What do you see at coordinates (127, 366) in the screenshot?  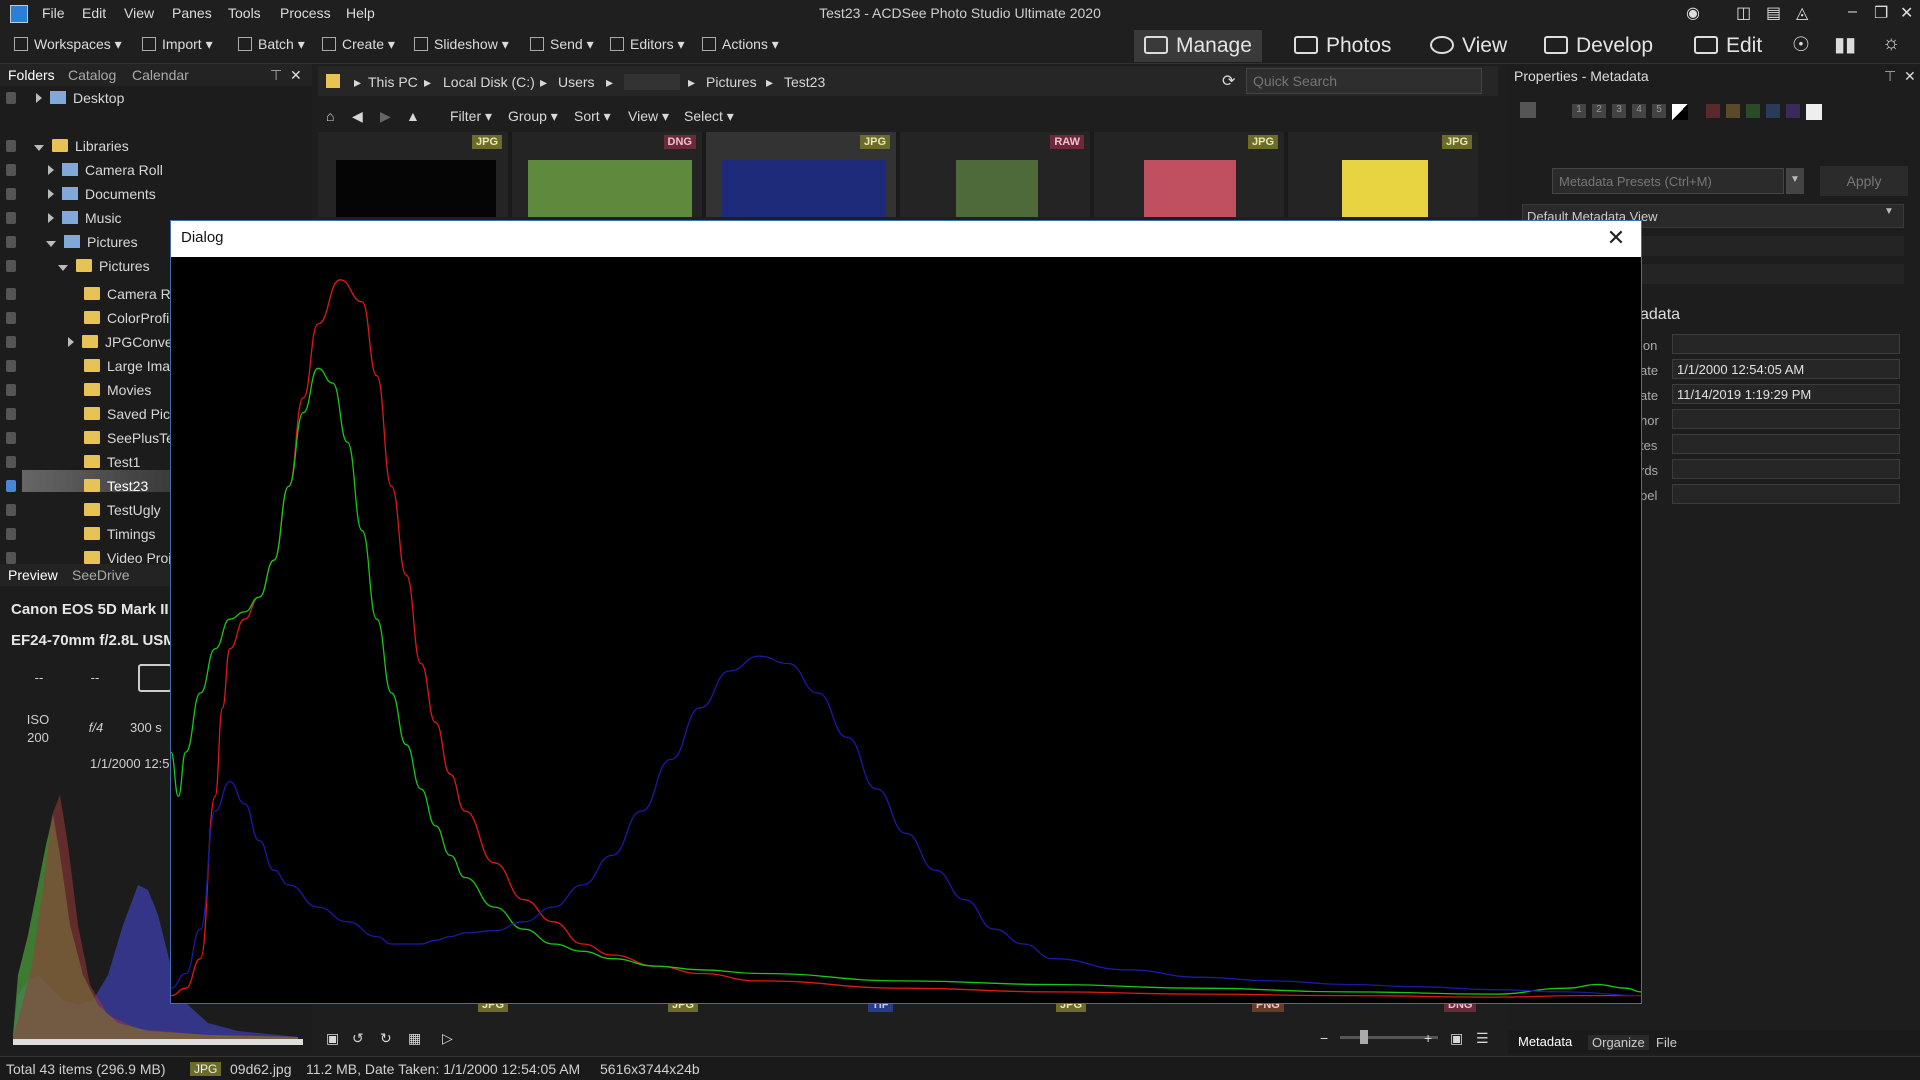 I see `tree-item-folder: Large Imag` at bounding box center [127, 366].